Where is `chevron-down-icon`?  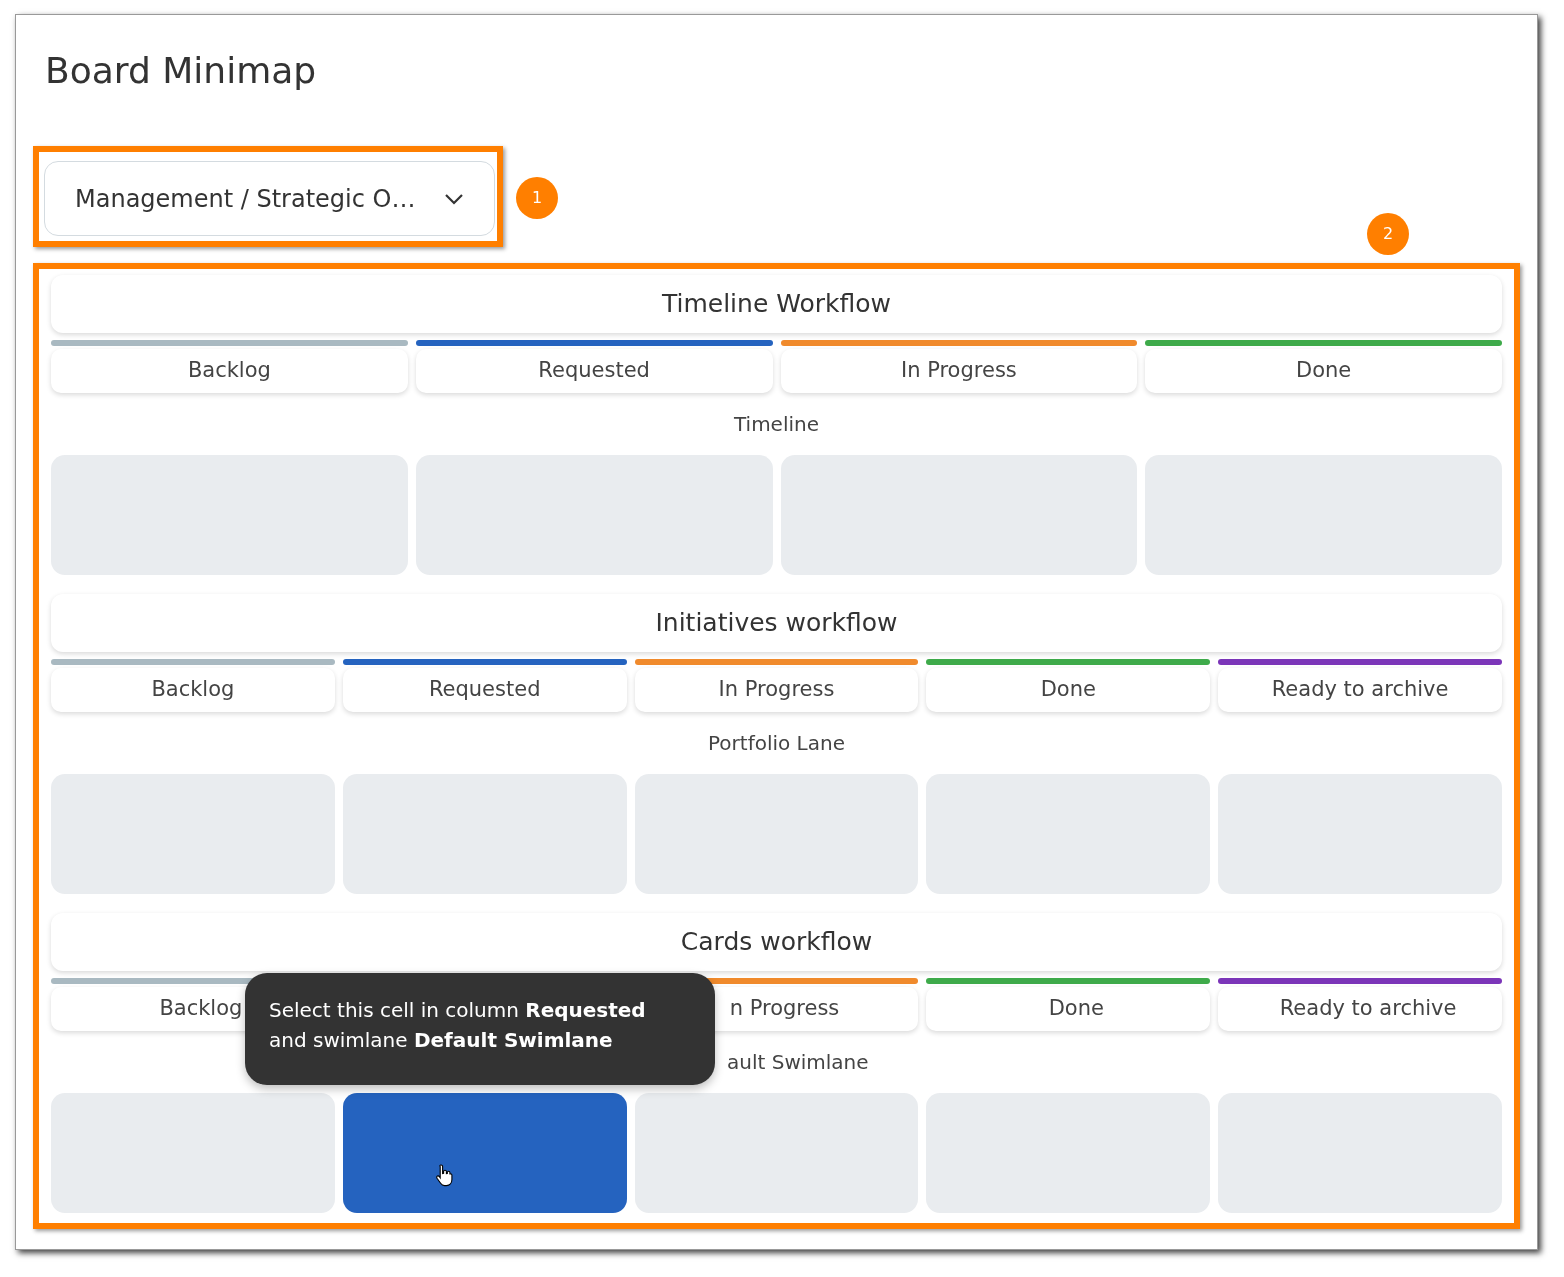
chevron-down-icon is located at coordinates (454, 198).